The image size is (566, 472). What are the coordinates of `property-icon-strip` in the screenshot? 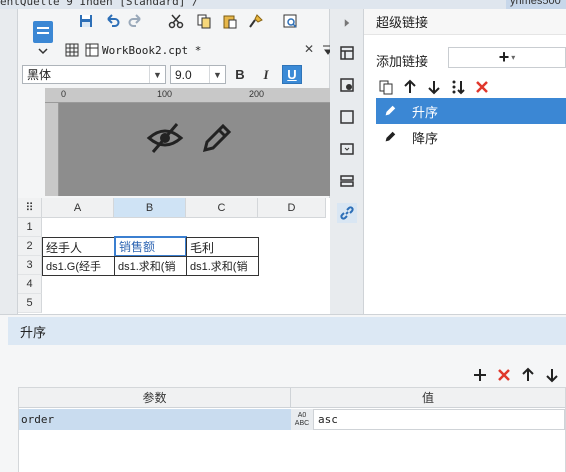 It's located at (347, 161).